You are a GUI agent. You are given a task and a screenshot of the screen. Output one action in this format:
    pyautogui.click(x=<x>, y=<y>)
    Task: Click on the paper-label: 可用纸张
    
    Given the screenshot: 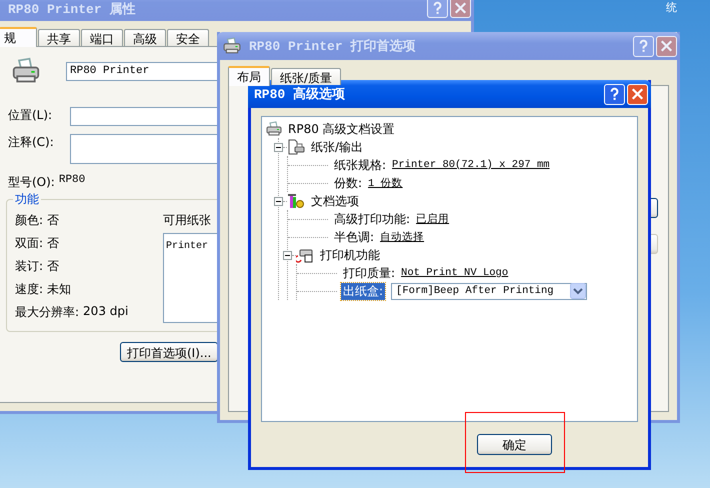 What is the action you would take?
    pyautogui.click(x=187, y=220)
    